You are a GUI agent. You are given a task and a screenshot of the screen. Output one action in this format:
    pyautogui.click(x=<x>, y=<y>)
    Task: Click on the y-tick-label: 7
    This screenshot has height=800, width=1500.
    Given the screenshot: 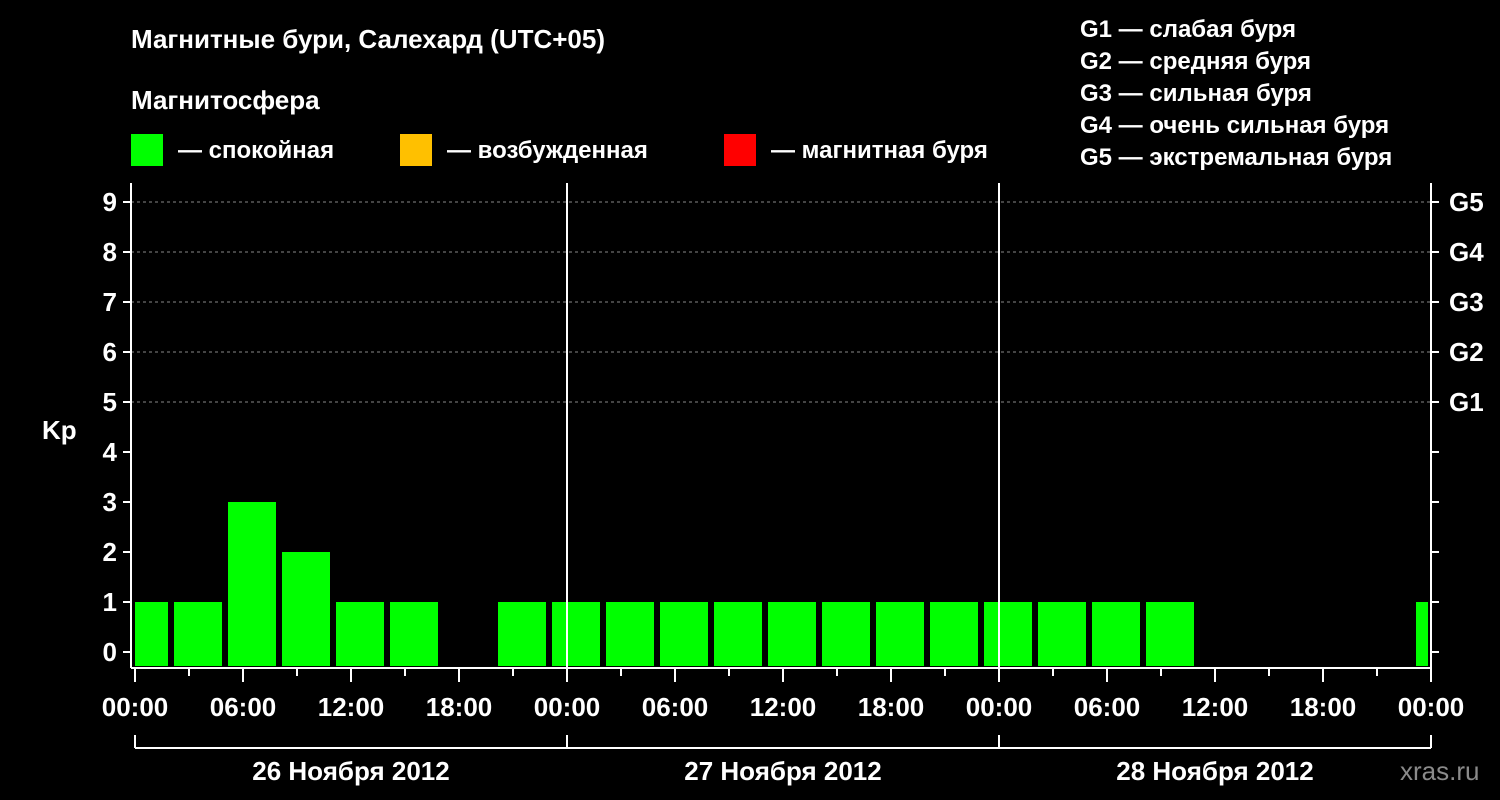 What is the action you would take?
    pyautogui.click(x=110, y=302)
    